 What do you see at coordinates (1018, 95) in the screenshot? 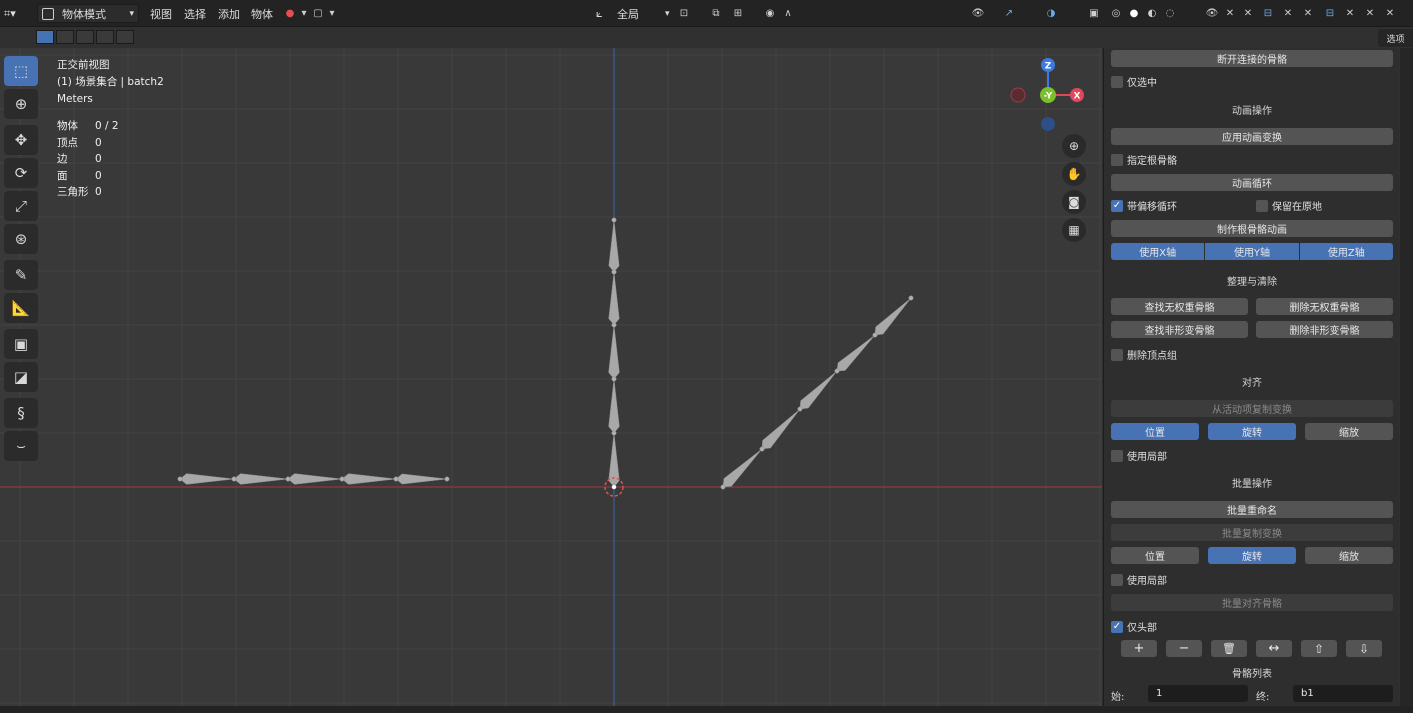
I see `neg-x-axis-icon` at bounding box center [1018, 95].